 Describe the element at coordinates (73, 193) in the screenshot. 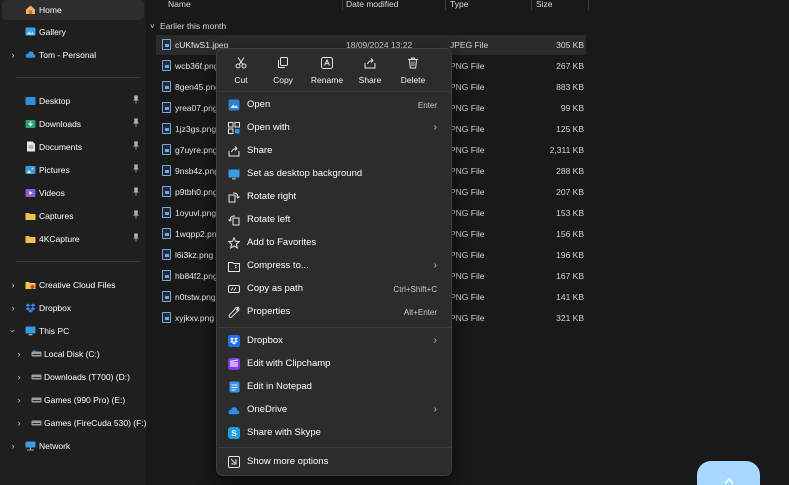

I see `nav-item-videos: Videos` at that location.